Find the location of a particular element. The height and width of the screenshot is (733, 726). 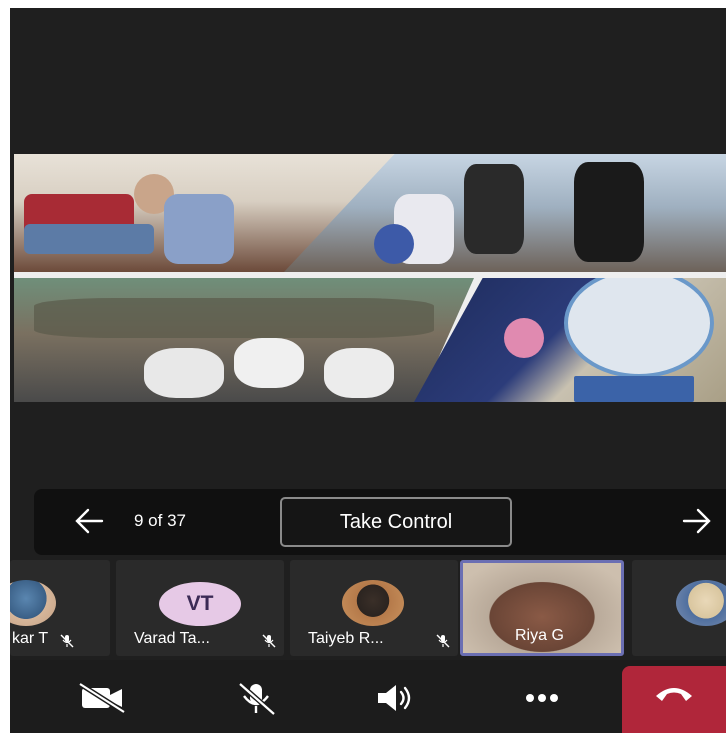

hang-up-button is located at coordinates (674, 699).